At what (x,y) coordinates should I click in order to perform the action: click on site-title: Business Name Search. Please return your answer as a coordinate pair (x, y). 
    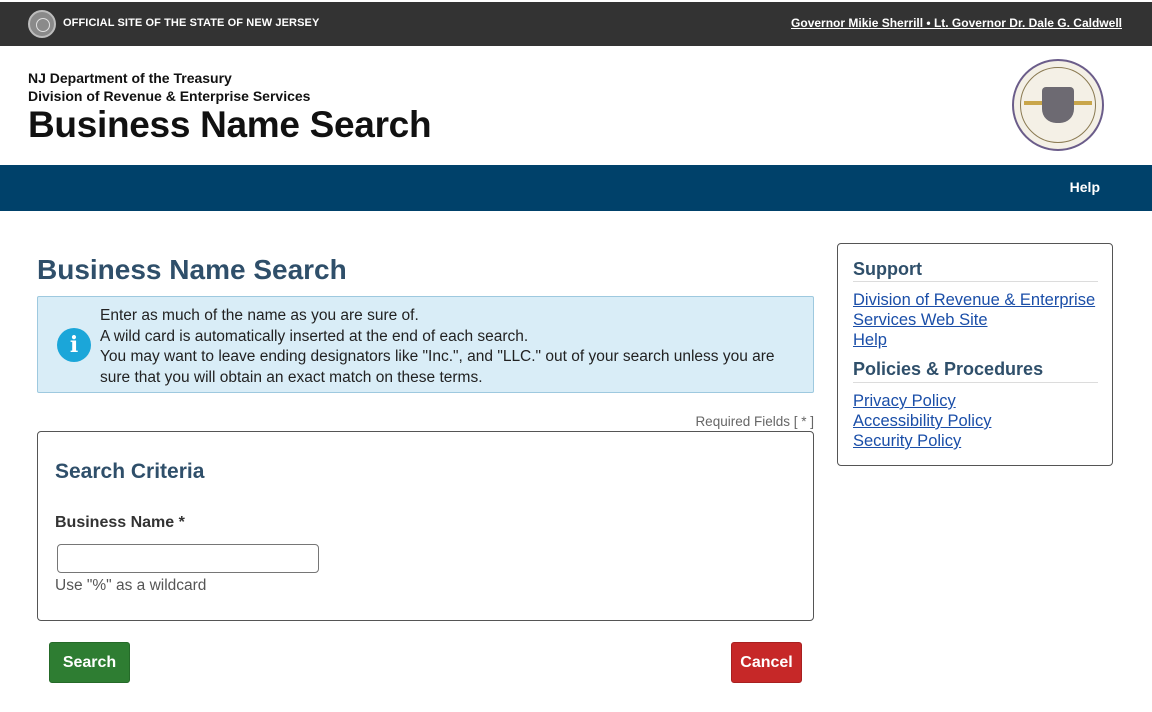
    Looking at the image, I should click on (230, 124).